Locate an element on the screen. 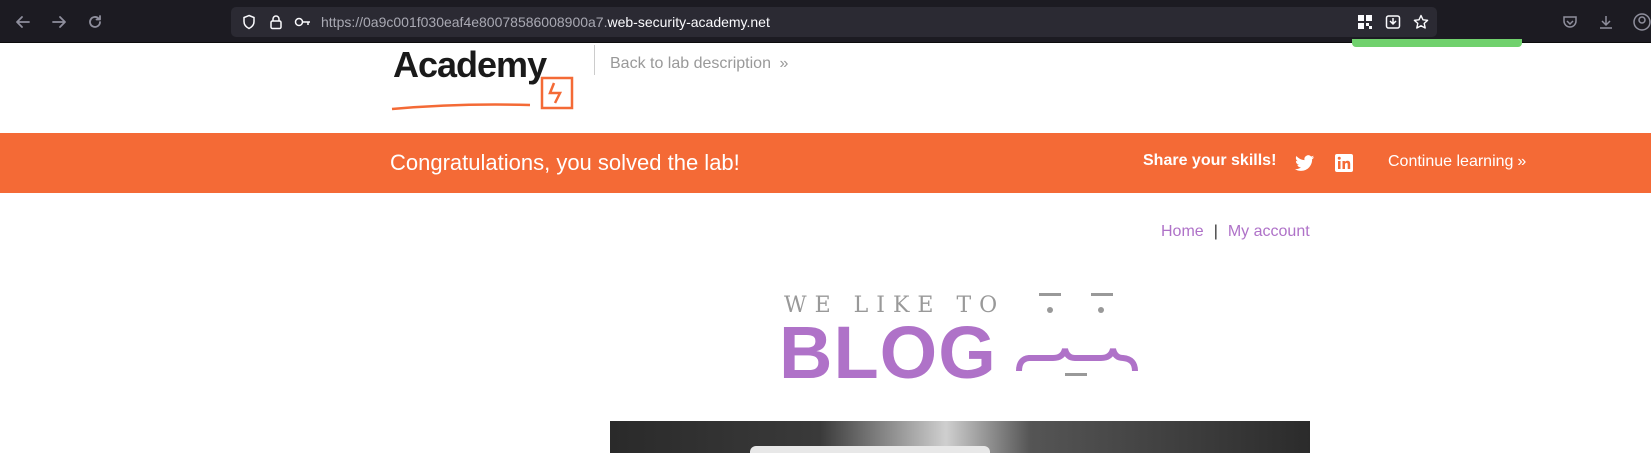 The width and height of the screenshot is (1651, 453). account-icon is located at coordinates (1642, 22).